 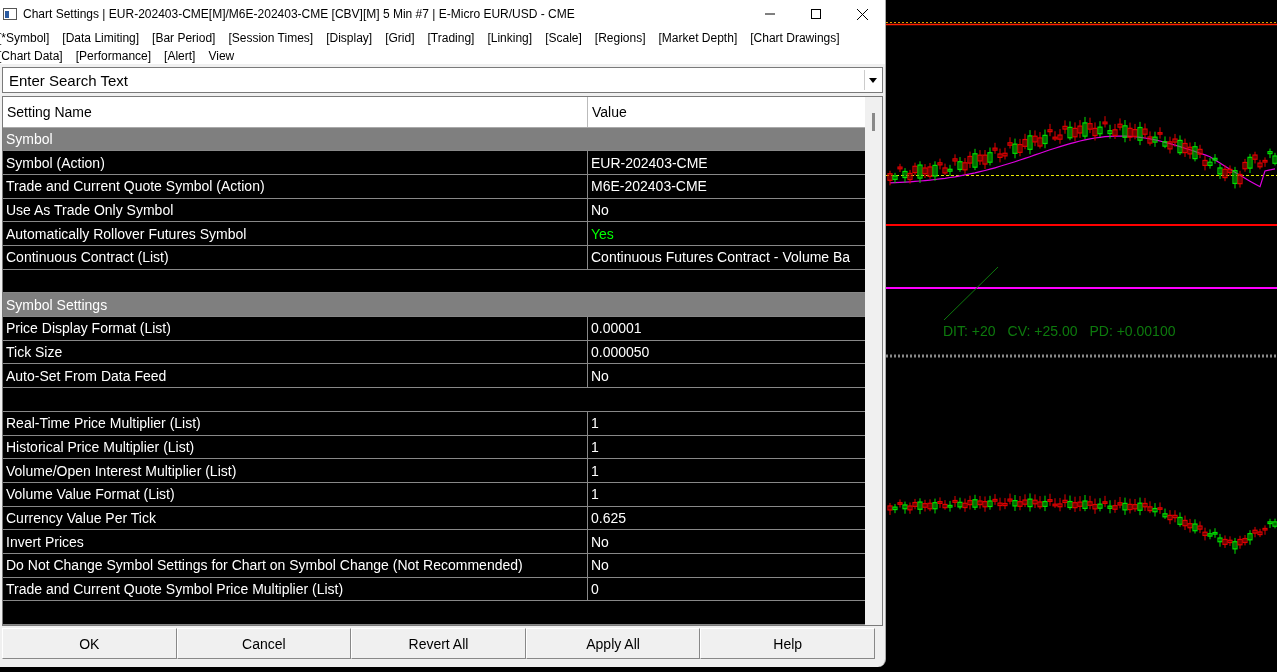 I want to click on settings-tab: [Bar Period], so click(x=184, y=38).